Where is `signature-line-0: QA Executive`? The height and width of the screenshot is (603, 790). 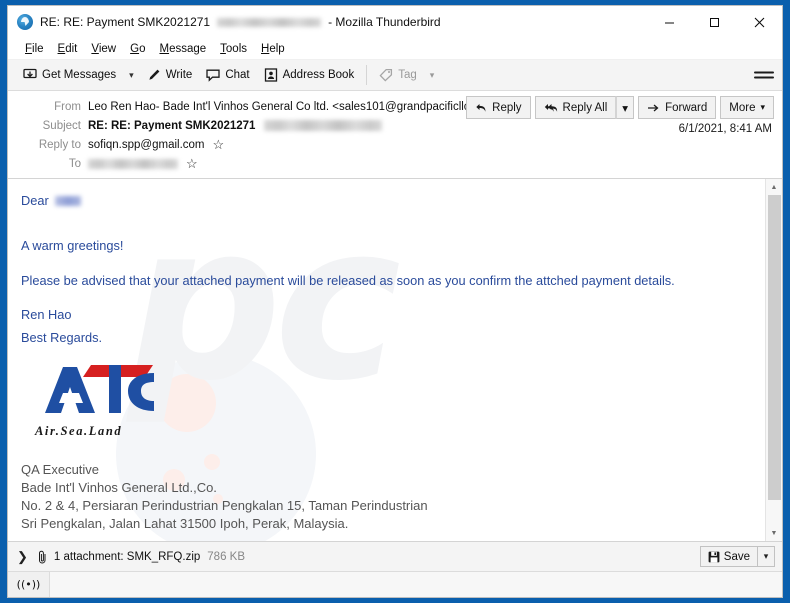 signature-line-0: QA Executive is located at coordinates (60, 469).